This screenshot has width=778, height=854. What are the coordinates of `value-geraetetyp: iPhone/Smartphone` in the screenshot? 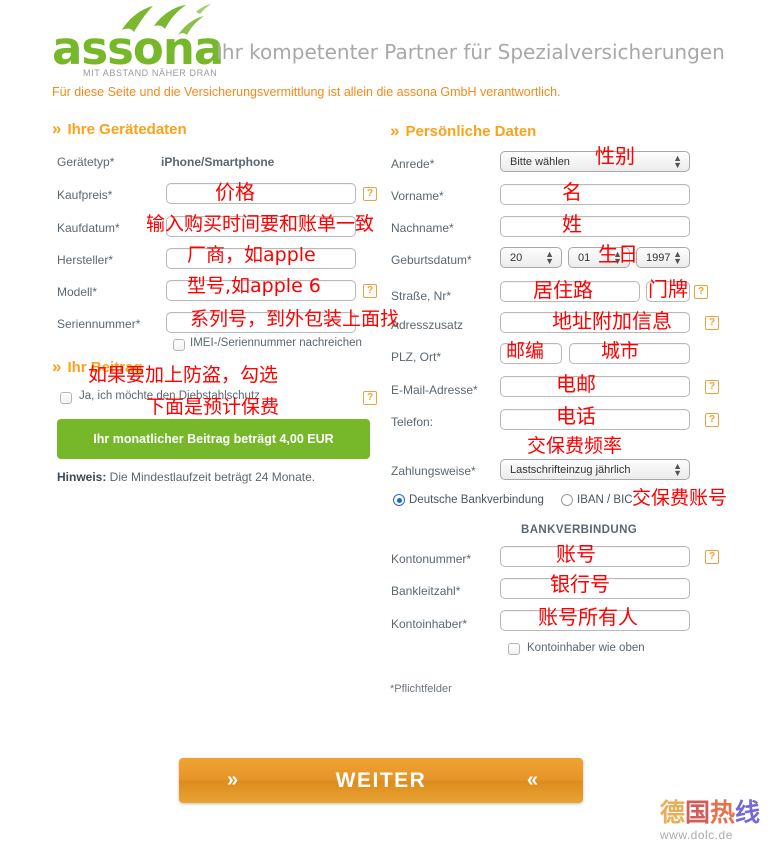 It's located at (218, 162).